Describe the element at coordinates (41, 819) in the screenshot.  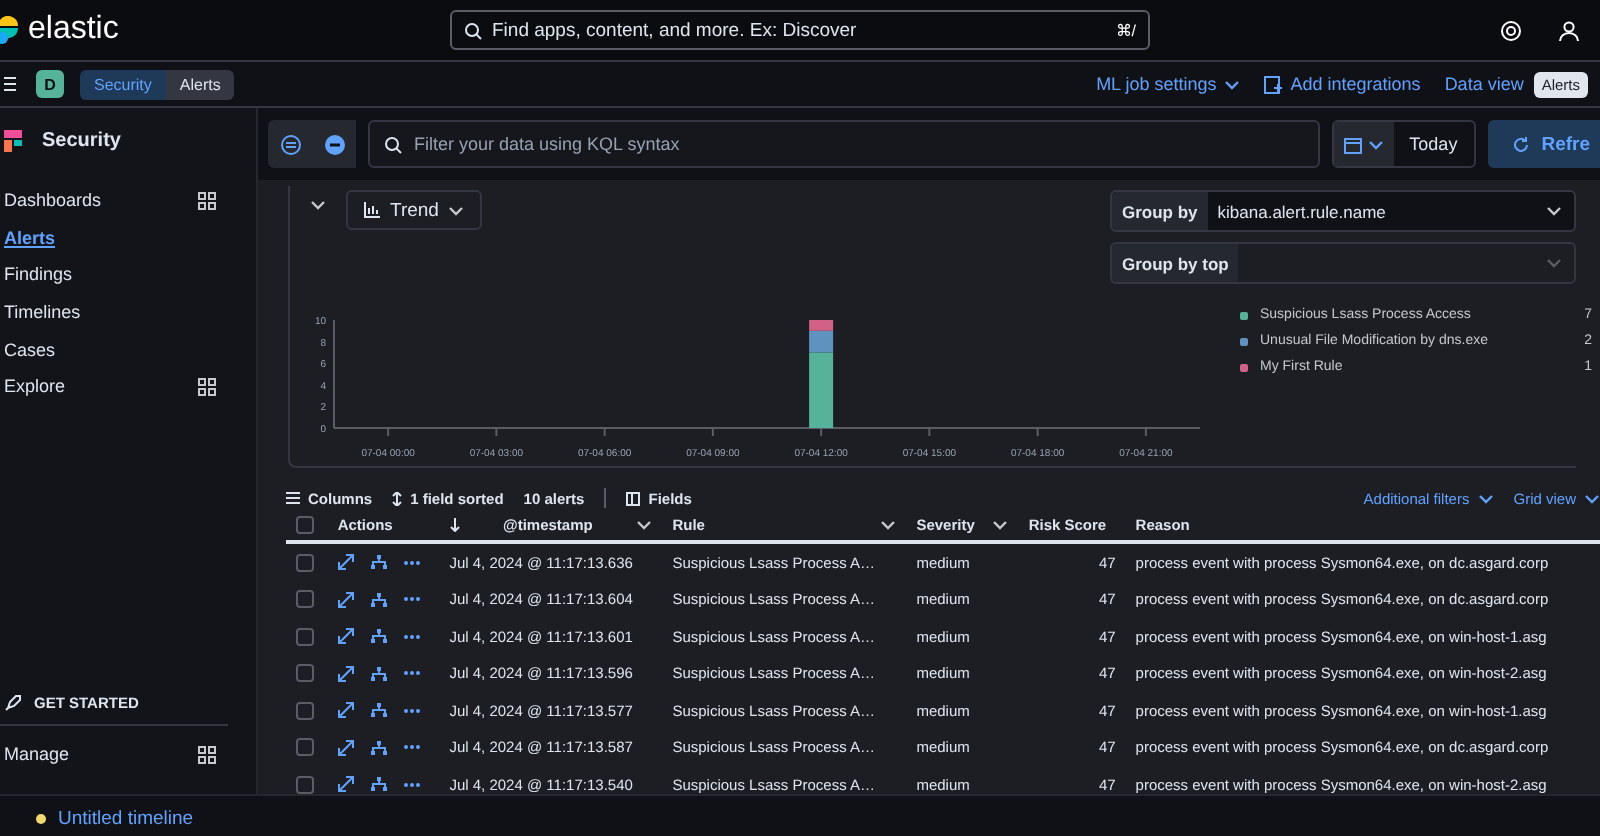
I see `status-dot` at that location.